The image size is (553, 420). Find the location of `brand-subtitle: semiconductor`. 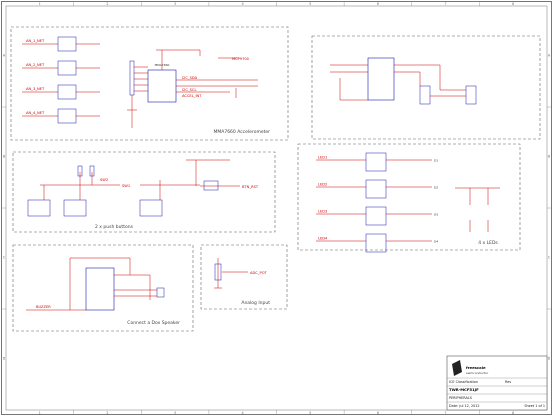

brand-subtitle: semiconductor is located at coordinates (477, 373).